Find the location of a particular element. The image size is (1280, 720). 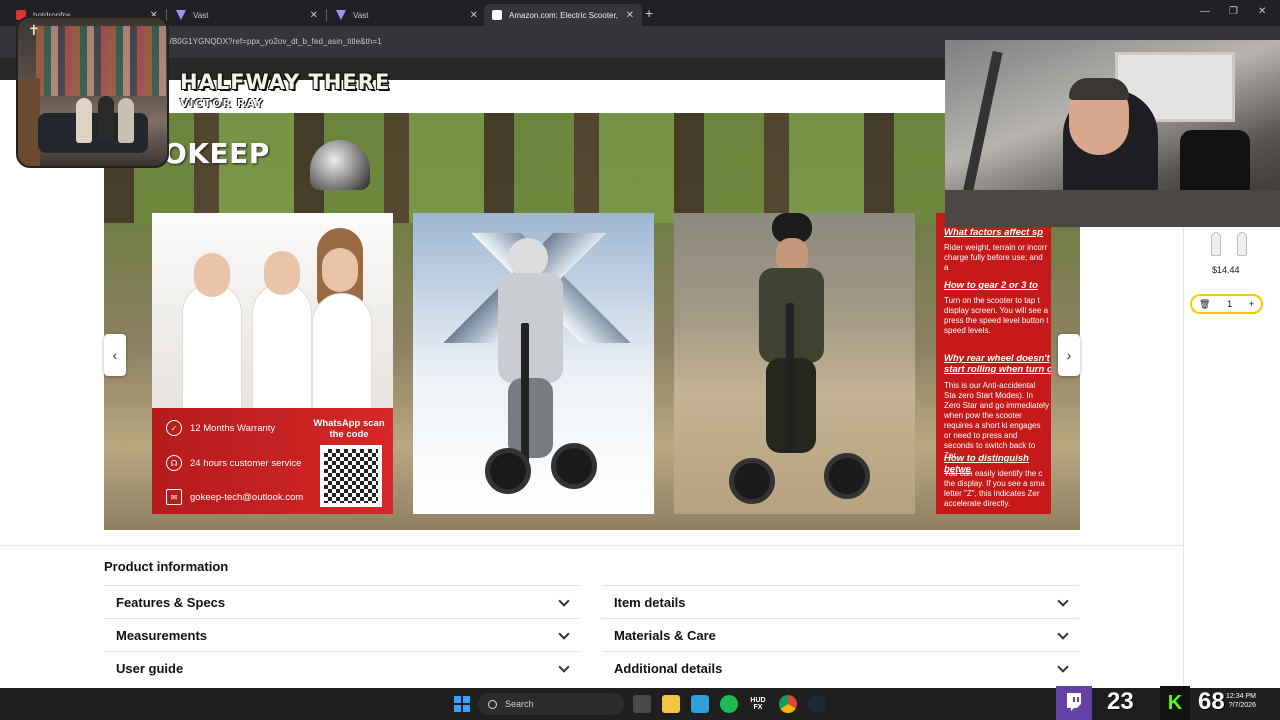

brand-logo: OKEEP is located at coordinates (216, 153).